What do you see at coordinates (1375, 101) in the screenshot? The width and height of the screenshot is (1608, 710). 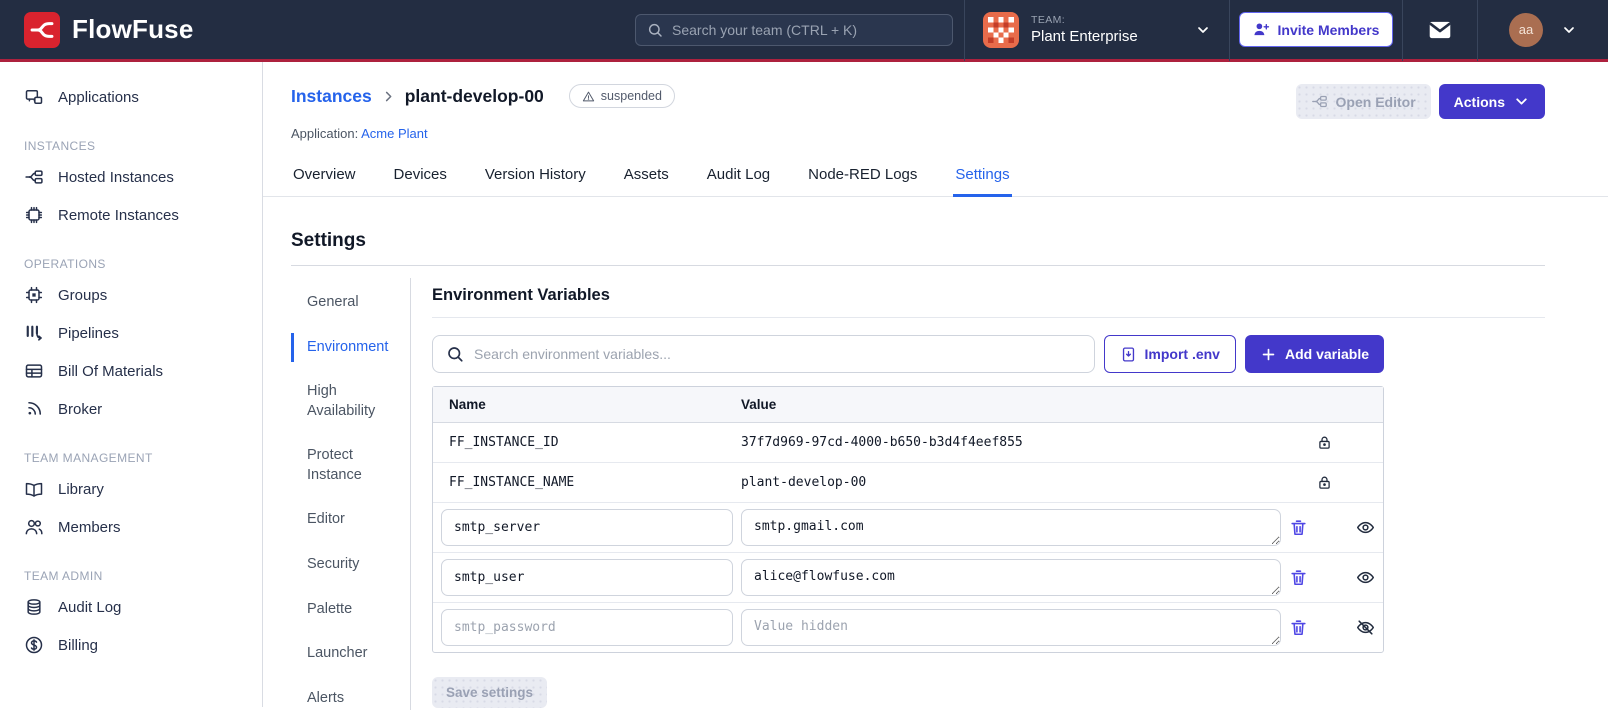 I see `open-editor-label: Open Editor` at bounding box center [1375, 101].